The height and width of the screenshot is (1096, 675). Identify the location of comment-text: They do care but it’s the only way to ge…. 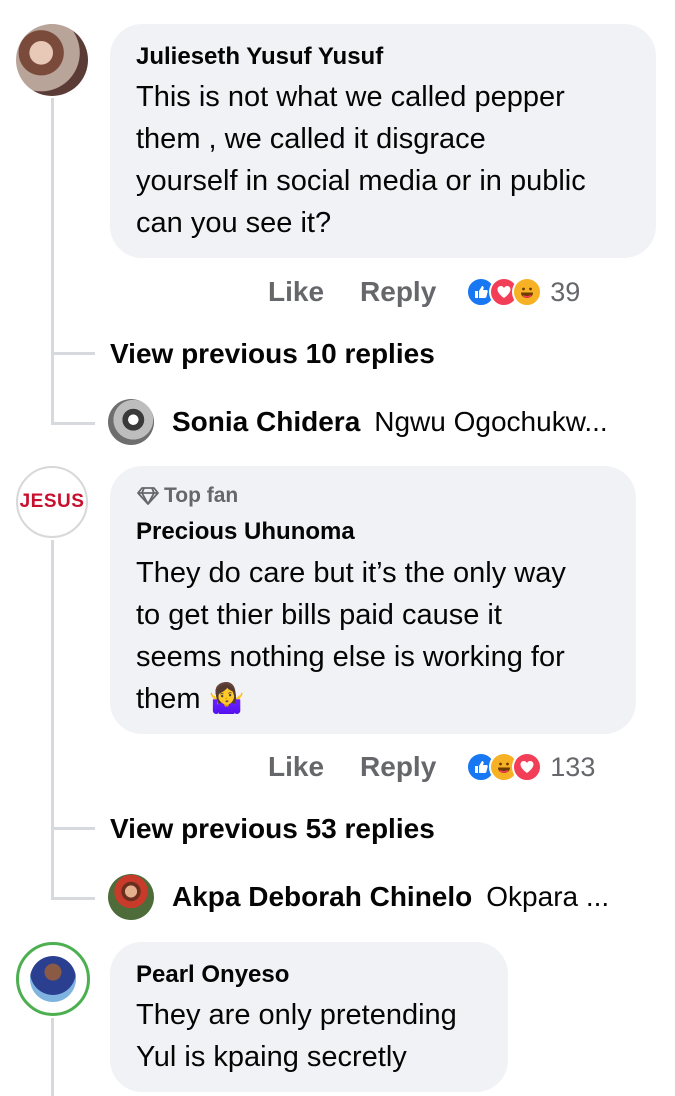
(382, 636).